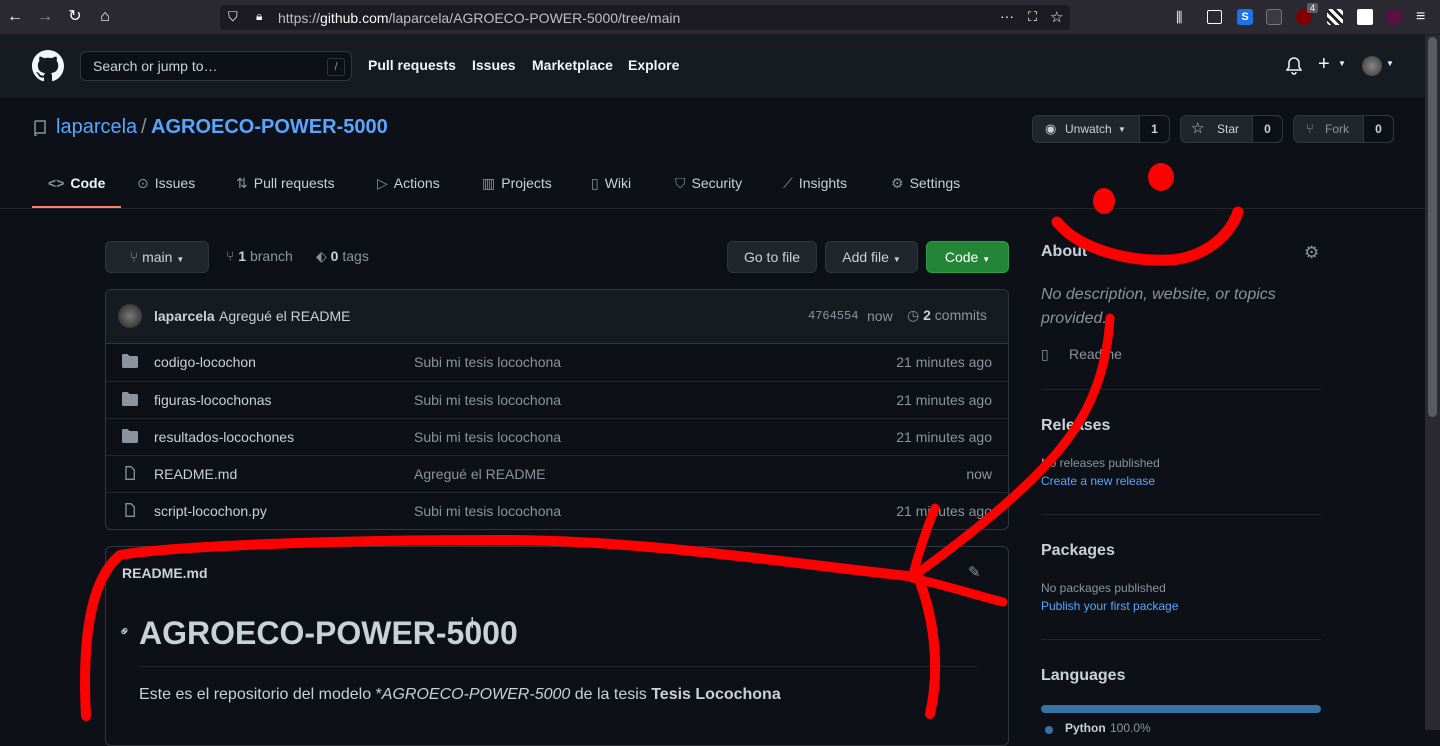 The width and height of the screenshot is (1440, 746). What do you see at coordinates (1179, 17) in the screenshot?
I see `library-icon: ⫼` at bounding box center [1179, 17].